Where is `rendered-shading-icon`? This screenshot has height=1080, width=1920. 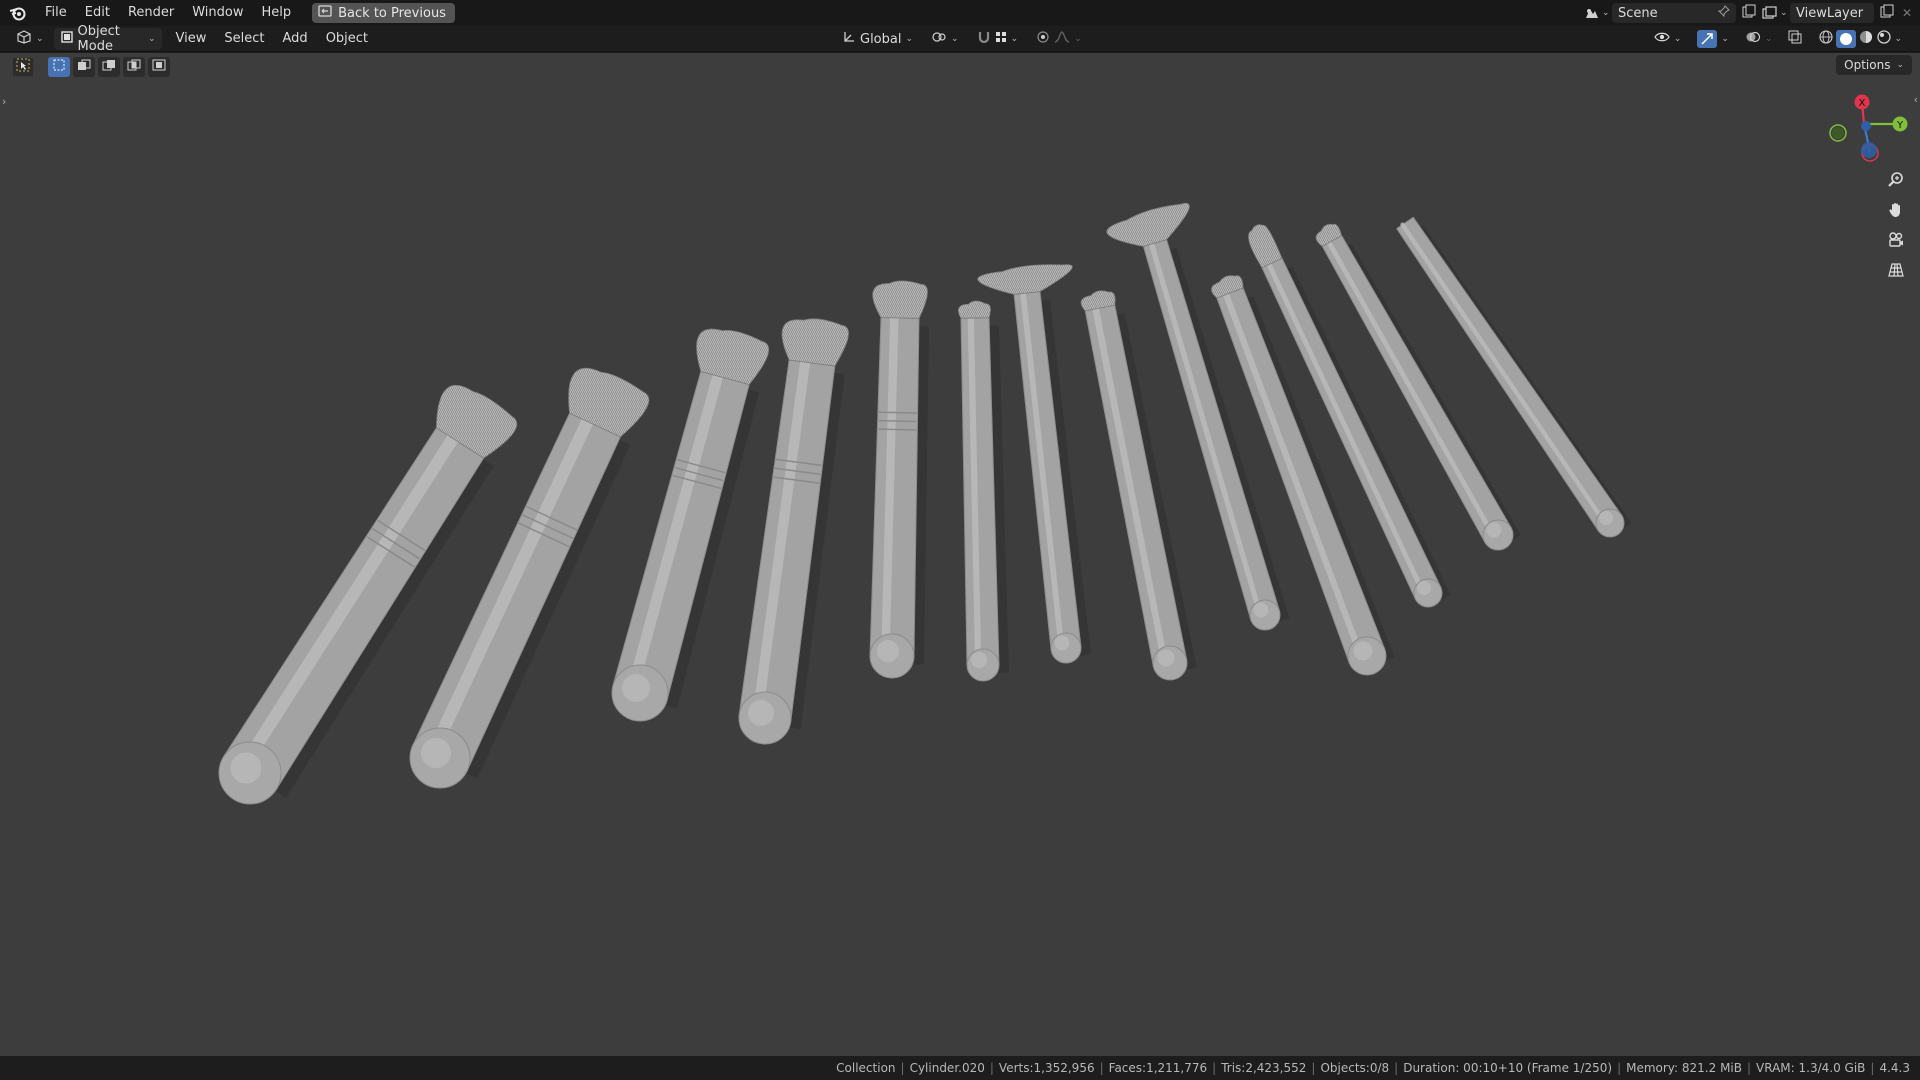 rendered-shading-icon is located at coordinates (1884, 39).